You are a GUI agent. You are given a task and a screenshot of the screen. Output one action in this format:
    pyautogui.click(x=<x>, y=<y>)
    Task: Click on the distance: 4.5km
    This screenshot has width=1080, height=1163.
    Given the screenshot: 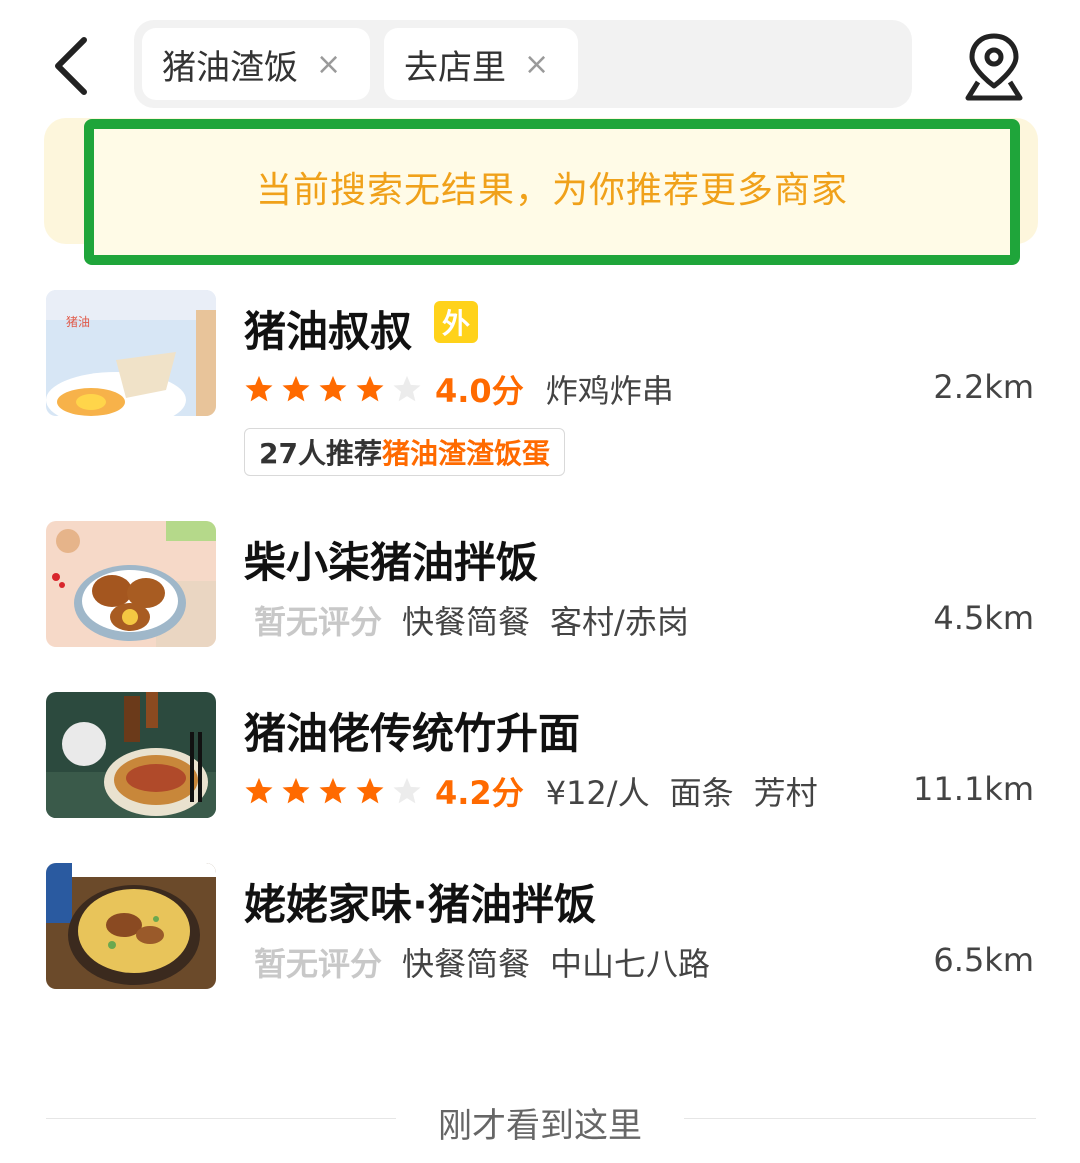 What is the action you would take?
    pyautogui.click(x=983, y=618)
    